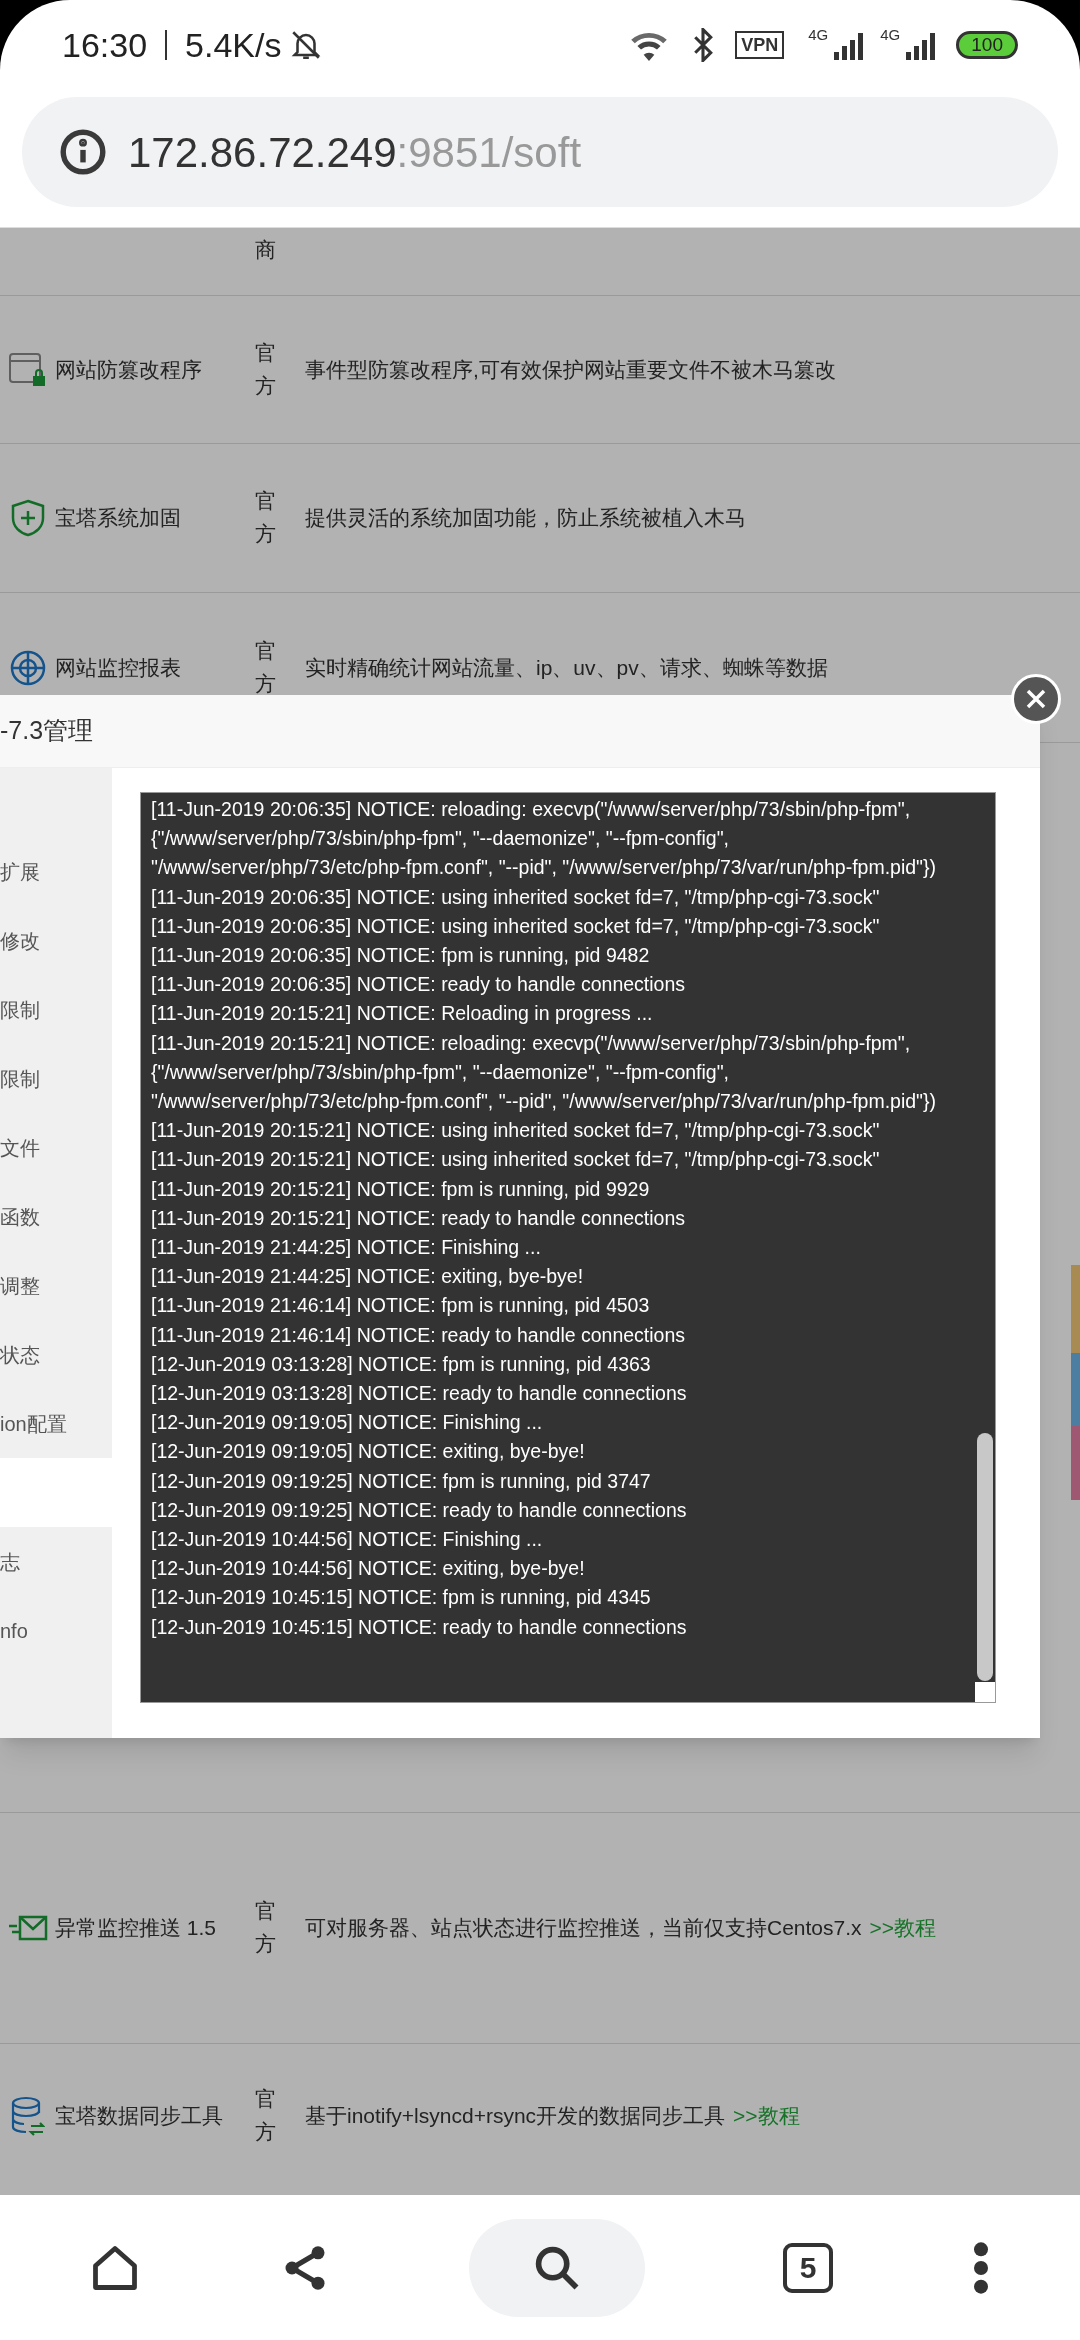 This screenshot has height=2340, width=1080. What do you see at coordinates (56, 1147) in the screenshot?
I see `sidebar-item: 文件` at bounding box center [56, 1147].